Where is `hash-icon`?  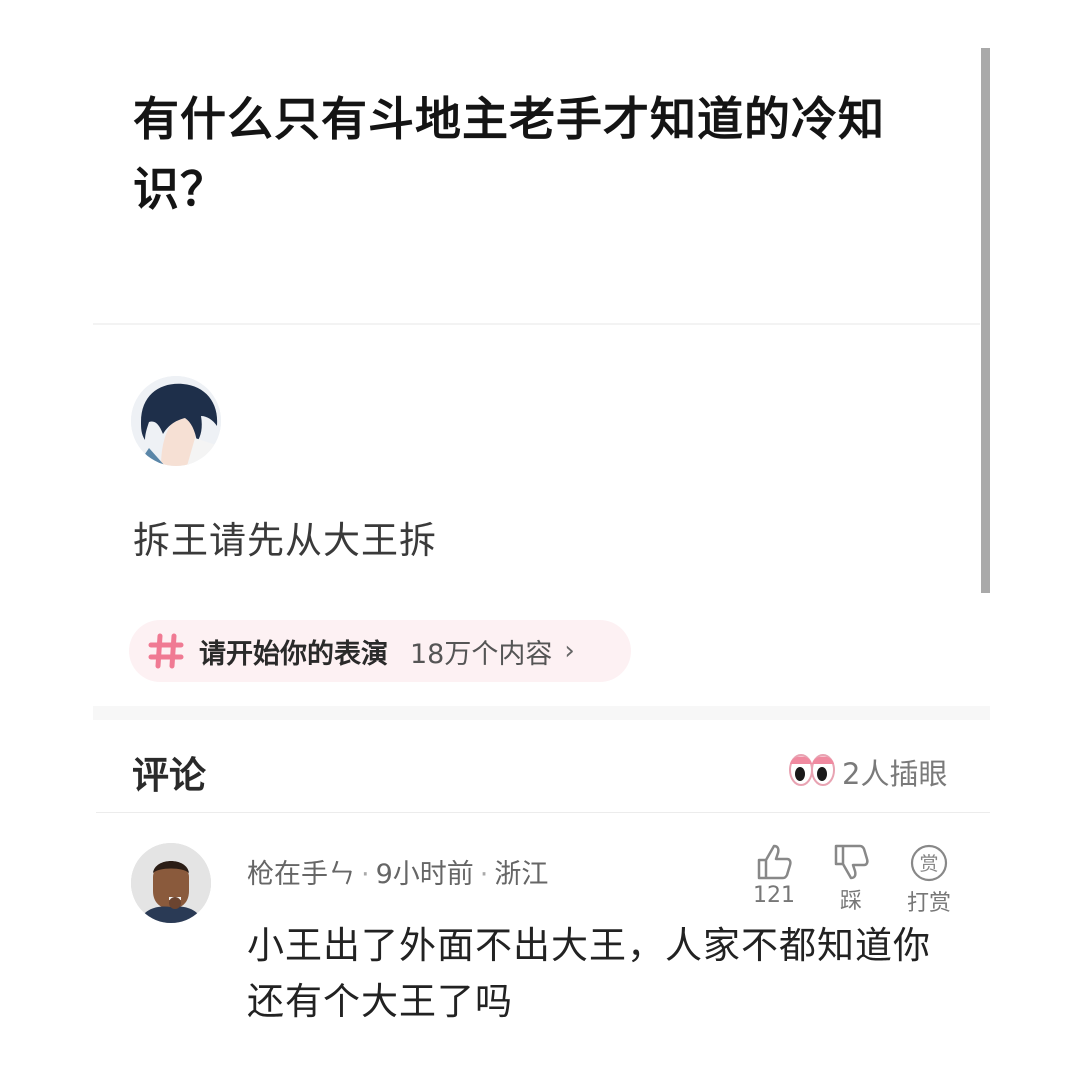
hash-icon is located at coordinates (166, 651).